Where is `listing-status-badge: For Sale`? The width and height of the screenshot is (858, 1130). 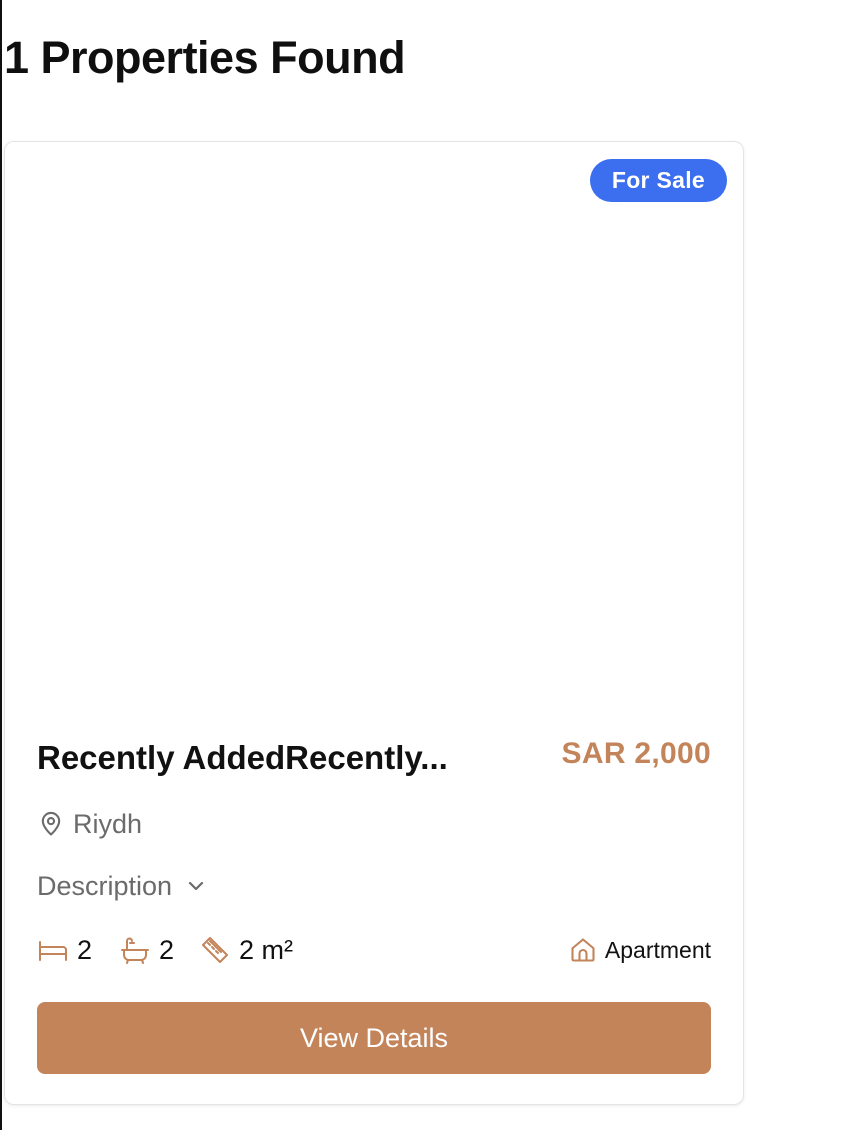
listing-status-badge: For Sale is located at coordinates (658, 180).